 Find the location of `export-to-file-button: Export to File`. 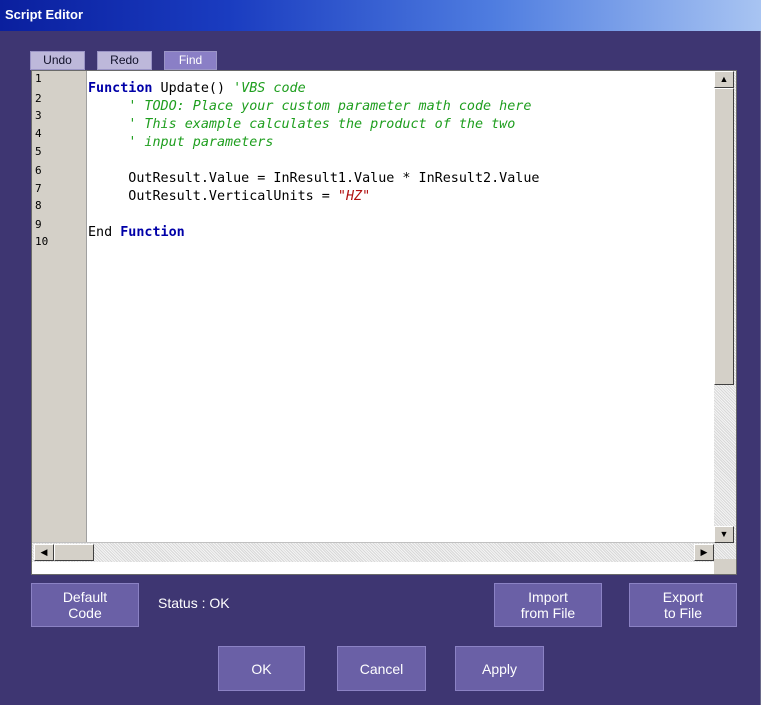

export-to-file-button: Export to File is located at coordinates (683, 605).